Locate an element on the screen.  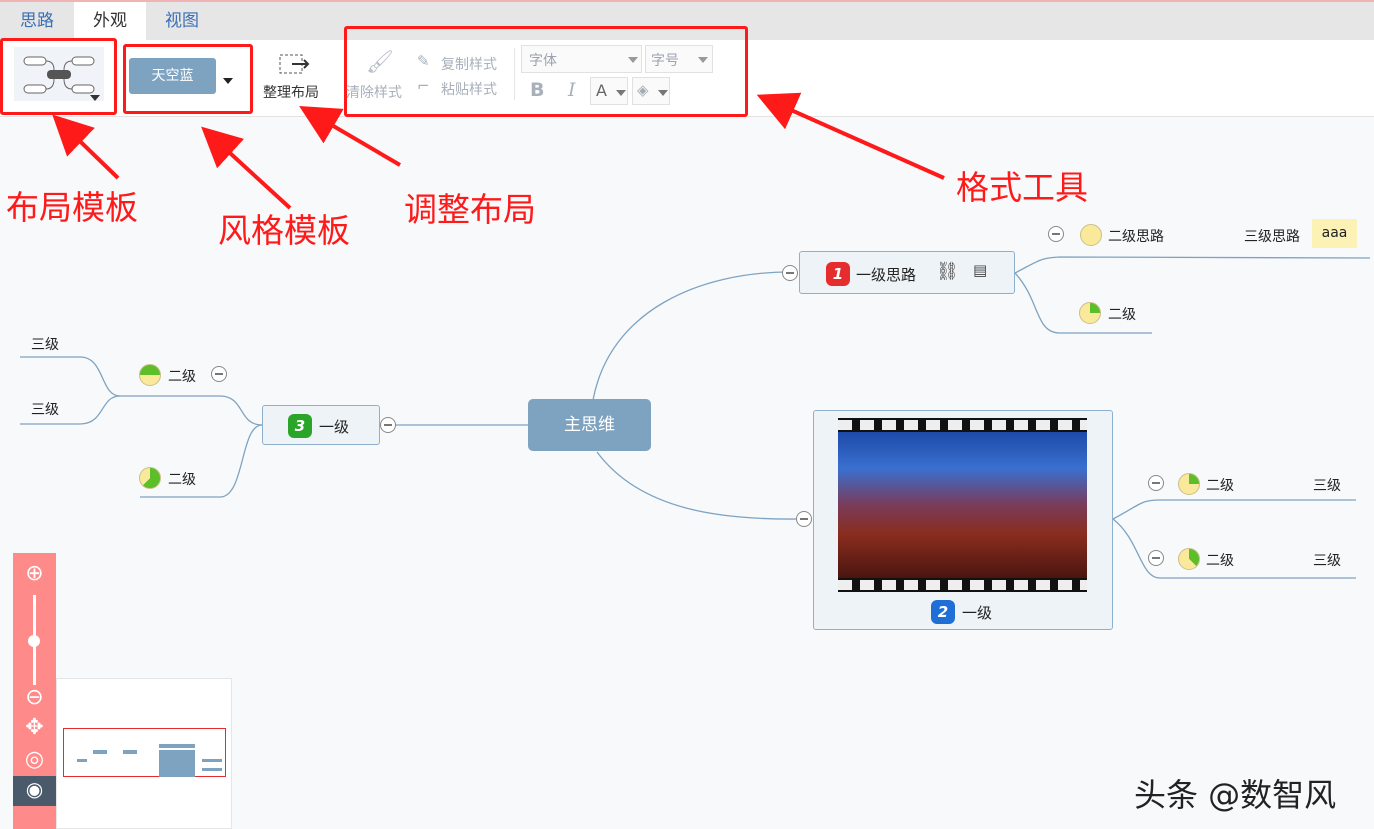
zoom-out-icon: ⊖ is located at coordinates (34, 697).